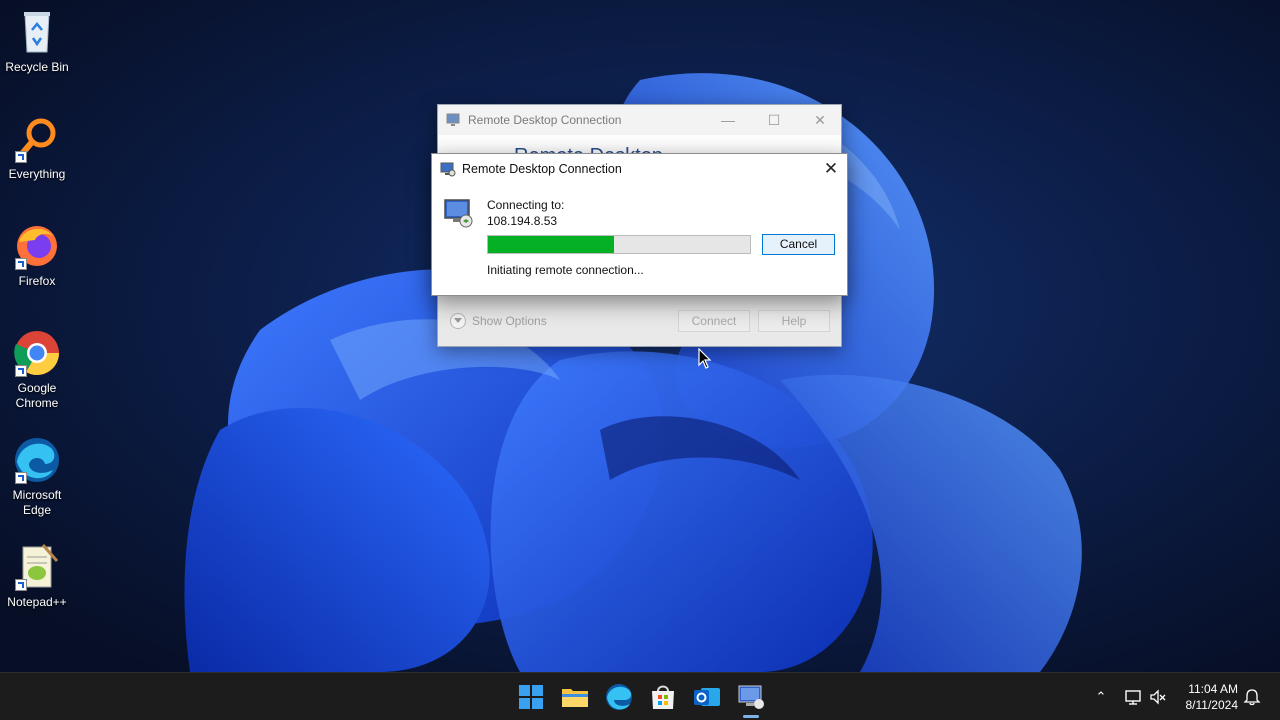  Describe the element at coordinates (774, 120) in the screenshot. I see `maximize-button: ☐` at that location.